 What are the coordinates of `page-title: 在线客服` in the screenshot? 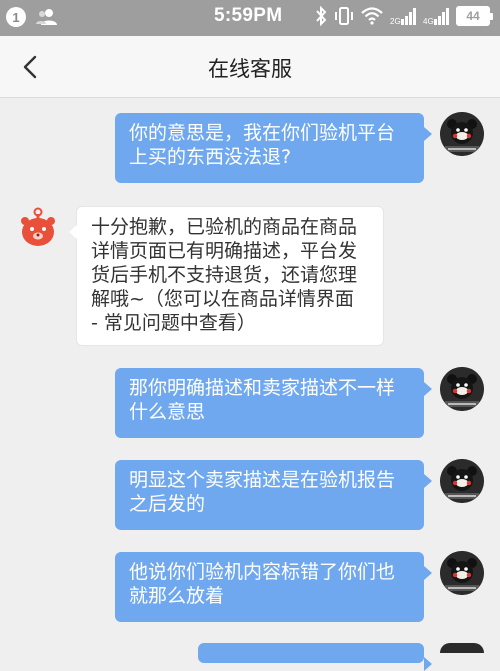 It's located at (250, 69).